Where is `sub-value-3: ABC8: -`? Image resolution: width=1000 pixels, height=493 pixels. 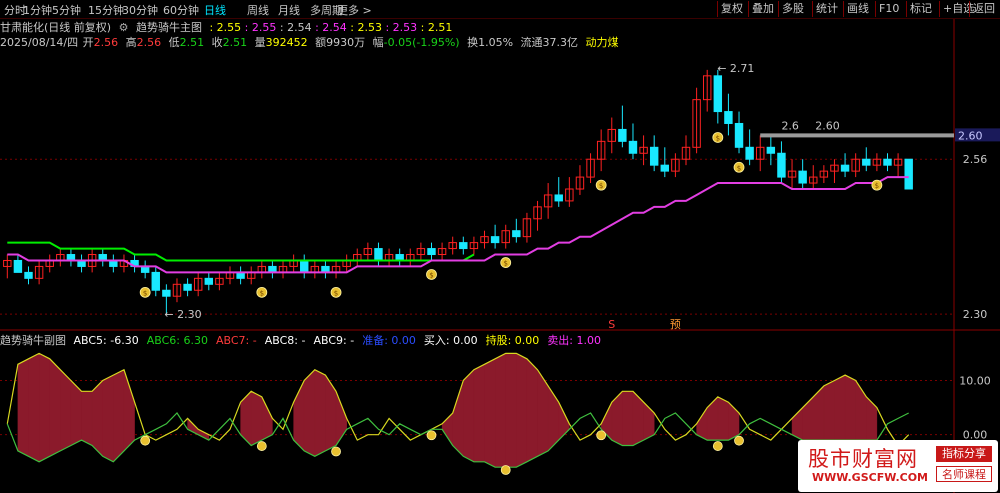 sub-value-3: ABC8: - is located at coordinates (285, 340).